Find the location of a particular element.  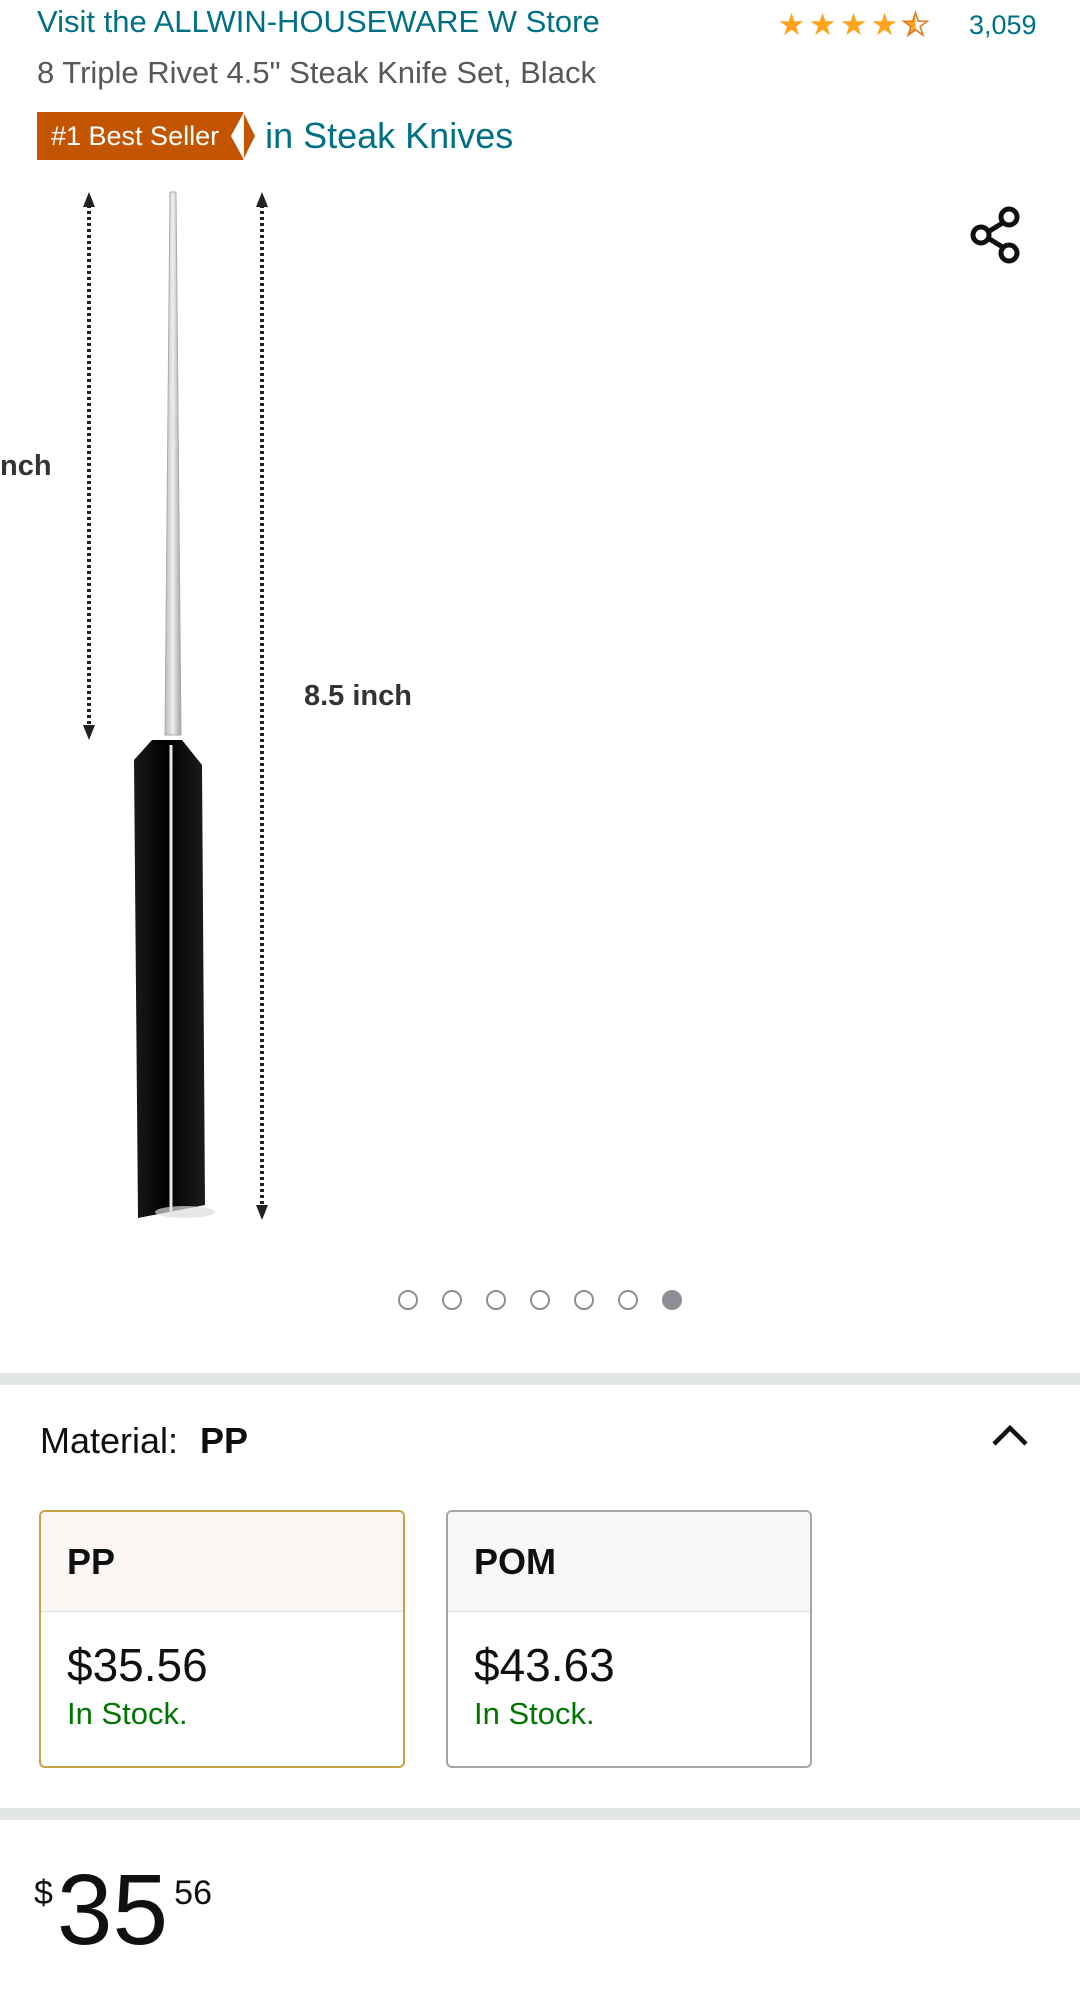

option-name: POM is located at coordinates (629, 1562).